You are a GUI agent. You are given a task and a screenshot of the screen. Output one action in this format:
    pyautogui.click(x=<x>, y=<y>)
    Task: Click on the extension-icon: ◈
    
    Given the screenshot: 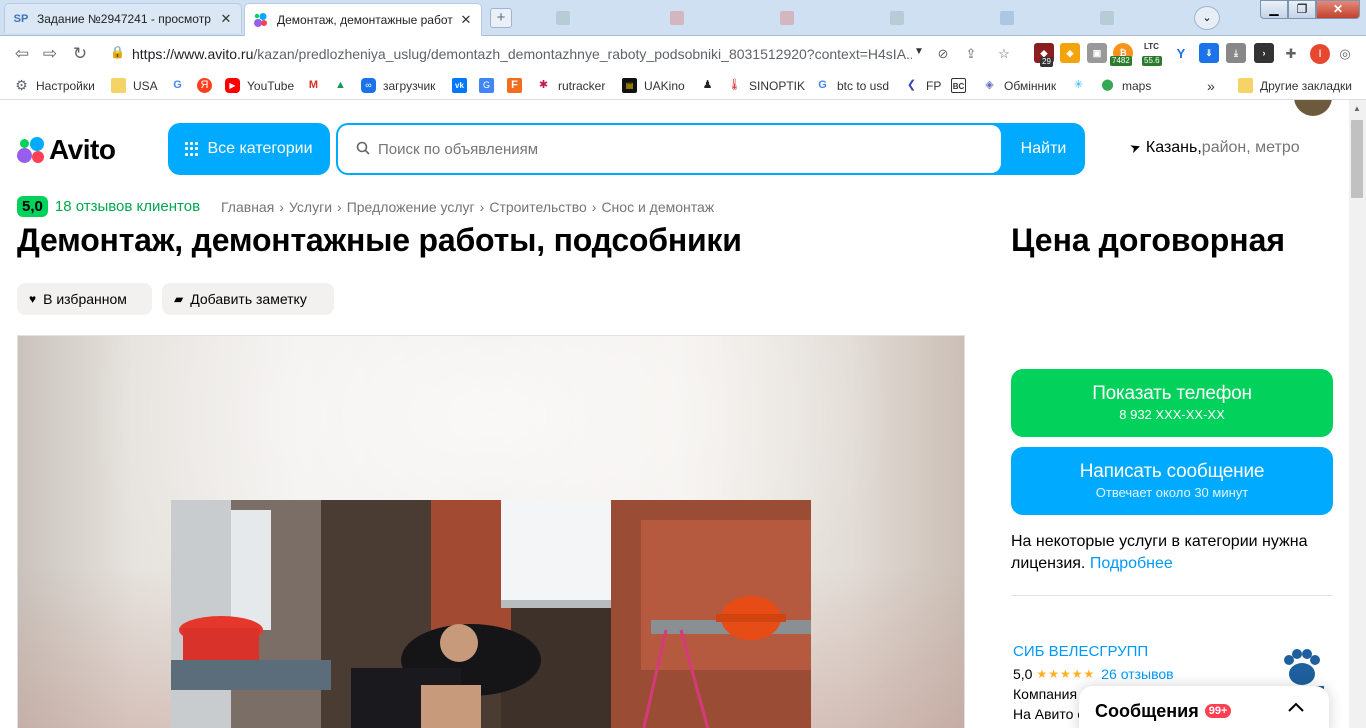 What is the action you would take?
    pyautogui.click(x=1070, y=53)
    